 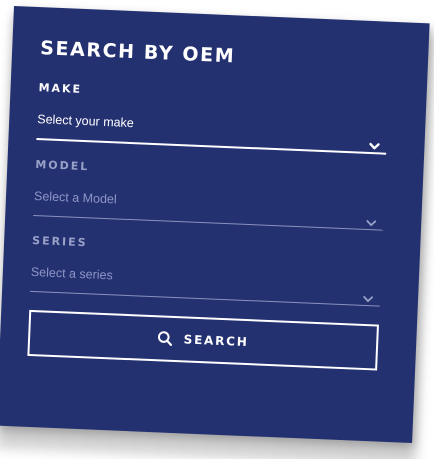 I want to click on model-field: MODEL Select a Model, so click(x=209, y=194).